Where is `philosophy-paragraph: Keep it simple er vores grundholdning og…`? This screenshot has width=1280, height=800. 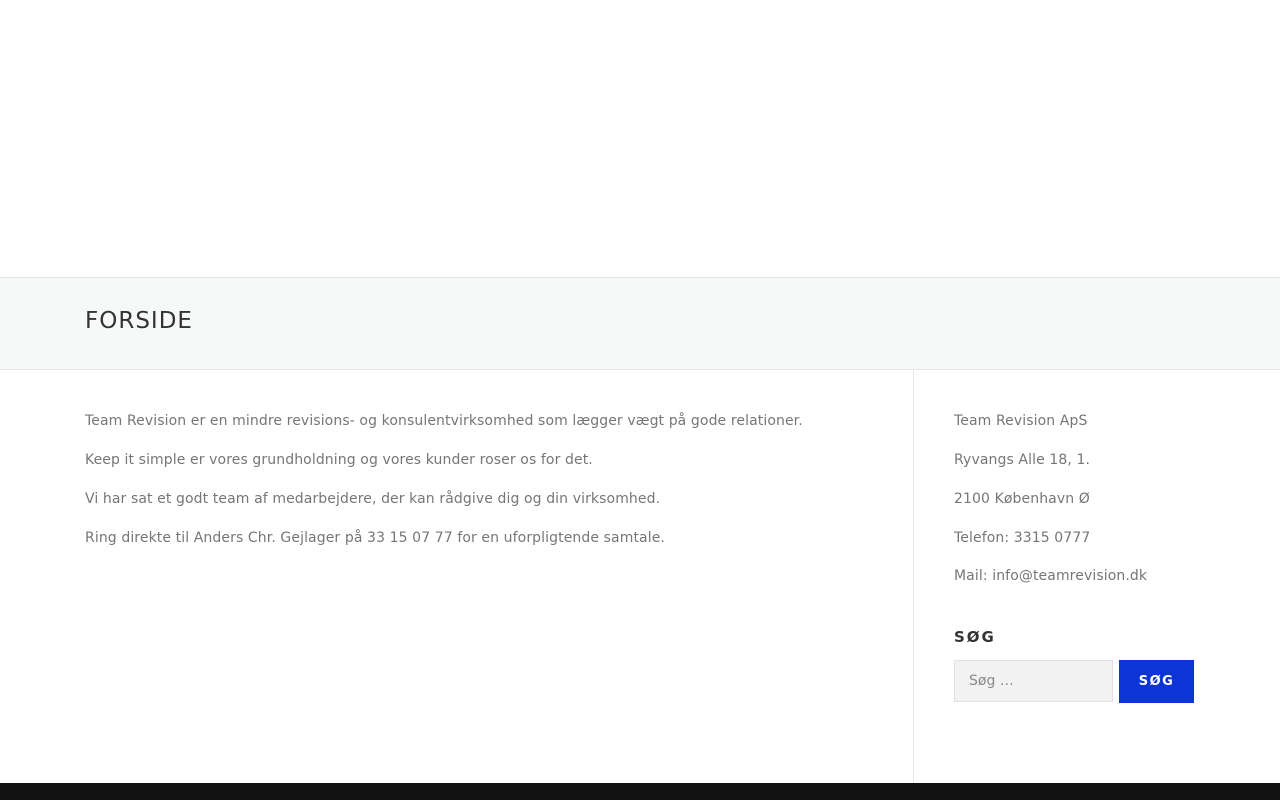
philosophy-paragraph: Keep it simple er vores grundholdning og… is located at coordinates (339, 460).